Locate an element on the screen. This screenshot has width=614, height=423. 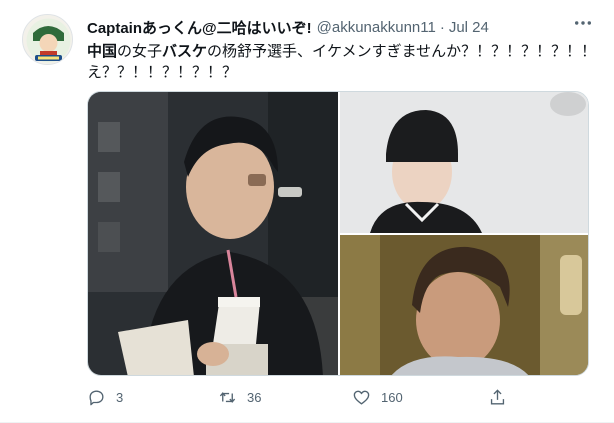
tweet-text-part-2: の女子 is located at coordinates (140, 51).